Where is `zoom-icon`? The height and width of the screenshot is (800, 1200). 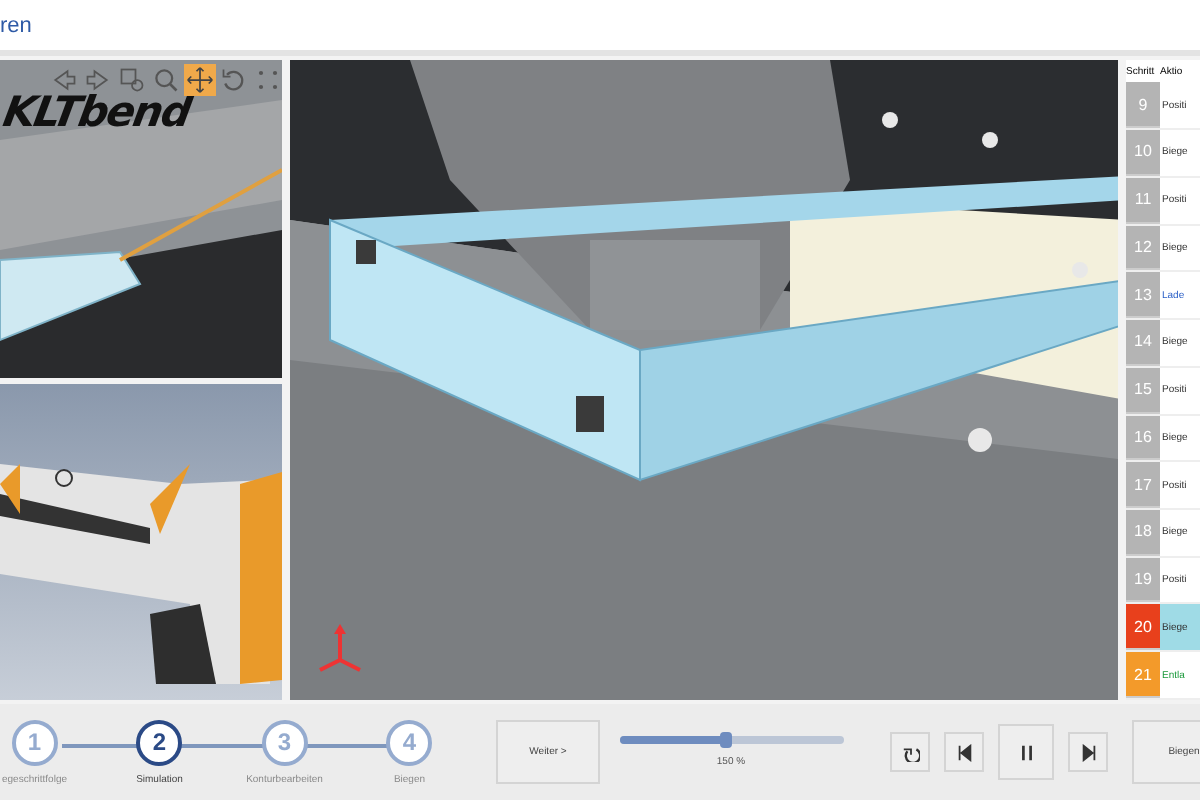 zoom-icon is located at coordinates (166, 80).